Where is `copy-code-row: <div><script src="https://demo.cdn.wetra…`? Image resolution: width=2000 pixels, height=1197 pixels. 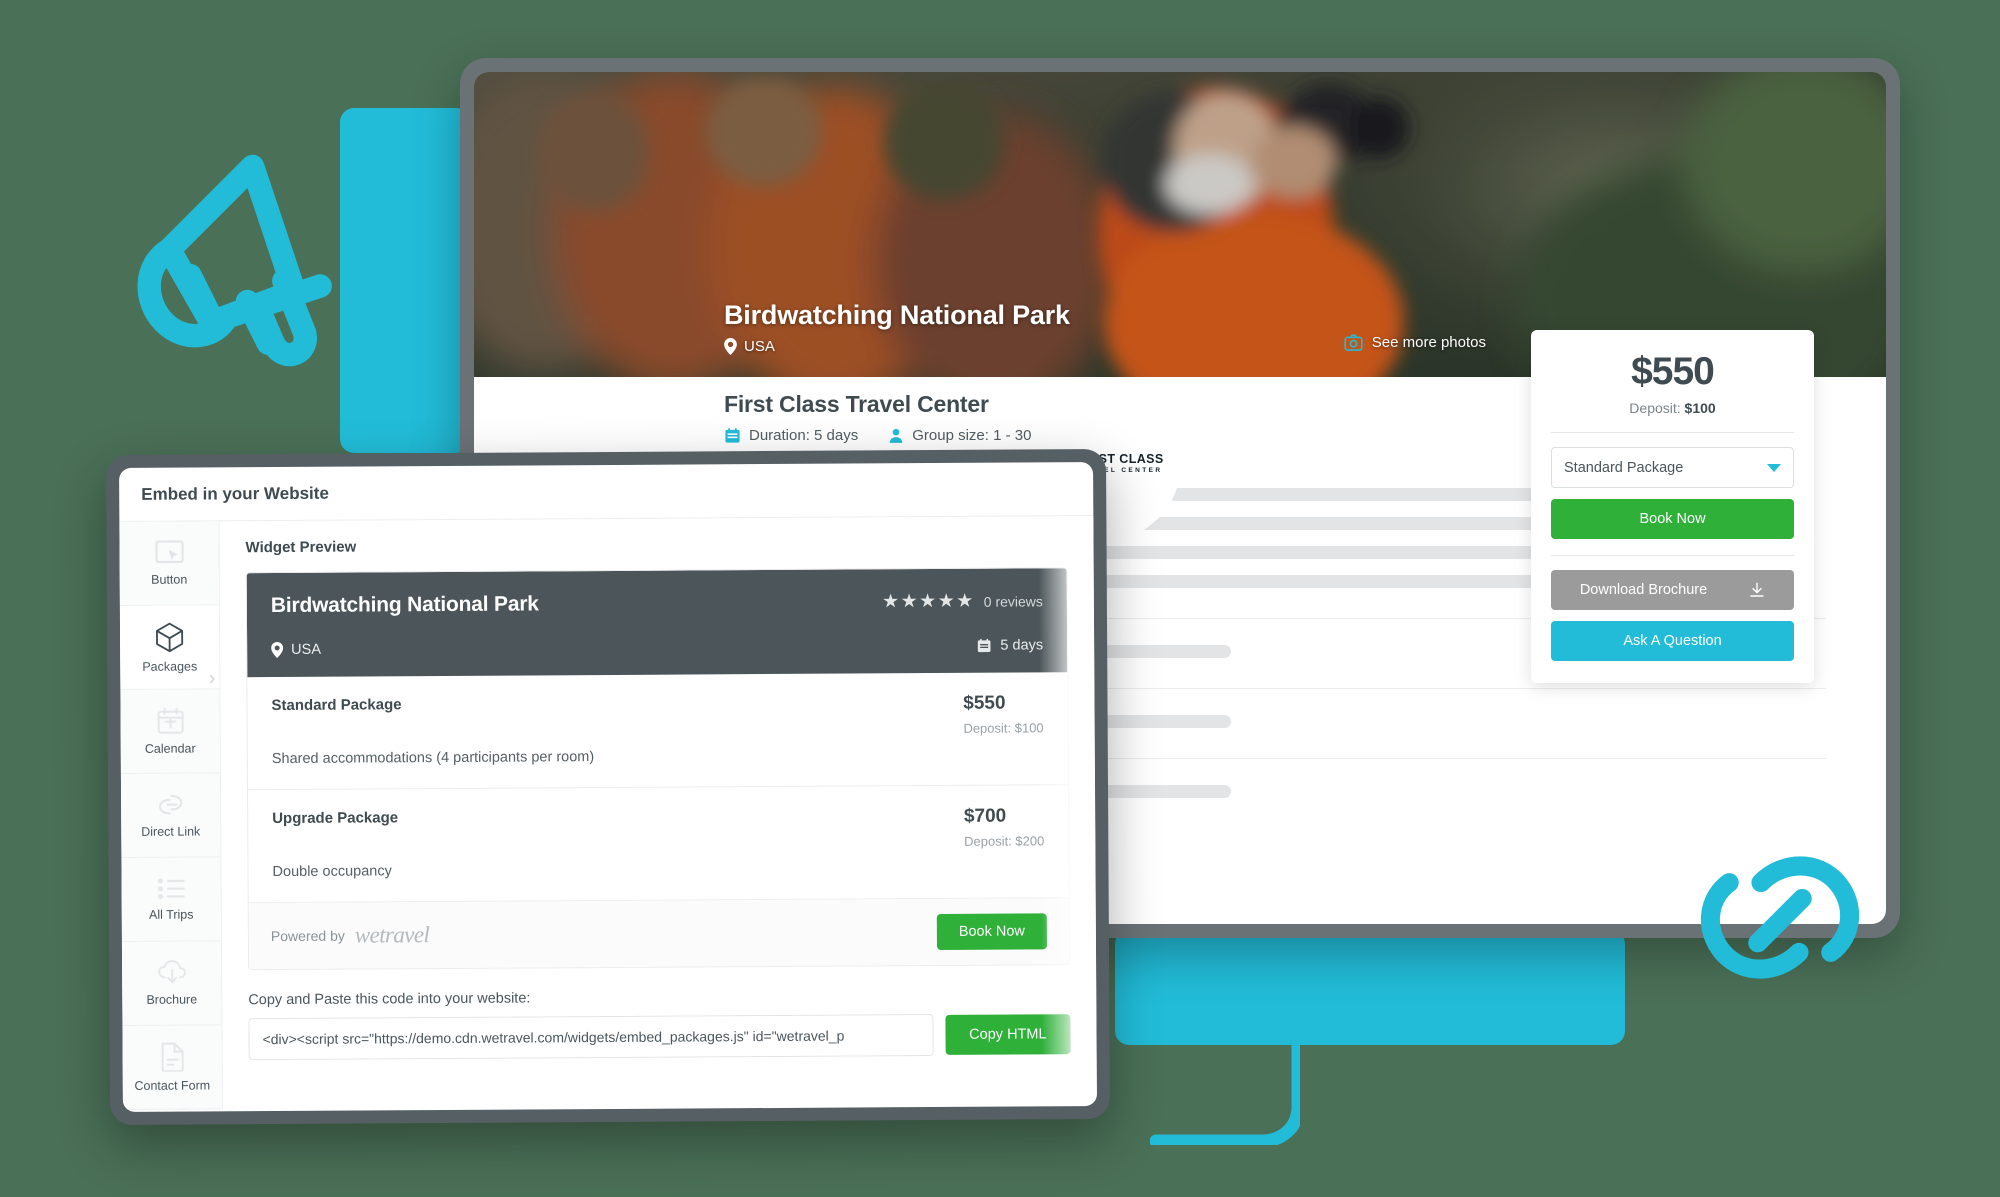 copy-code-row: <div><script src="https://demo.cdn.wetra… is located at coordinates (659, 1037).